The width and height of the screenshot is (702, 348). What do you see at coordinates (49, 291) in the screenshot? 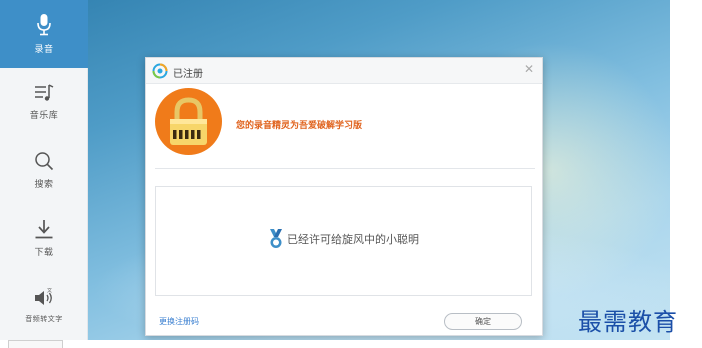
I see `svg-text: 文` at bounding box center [49, 291].